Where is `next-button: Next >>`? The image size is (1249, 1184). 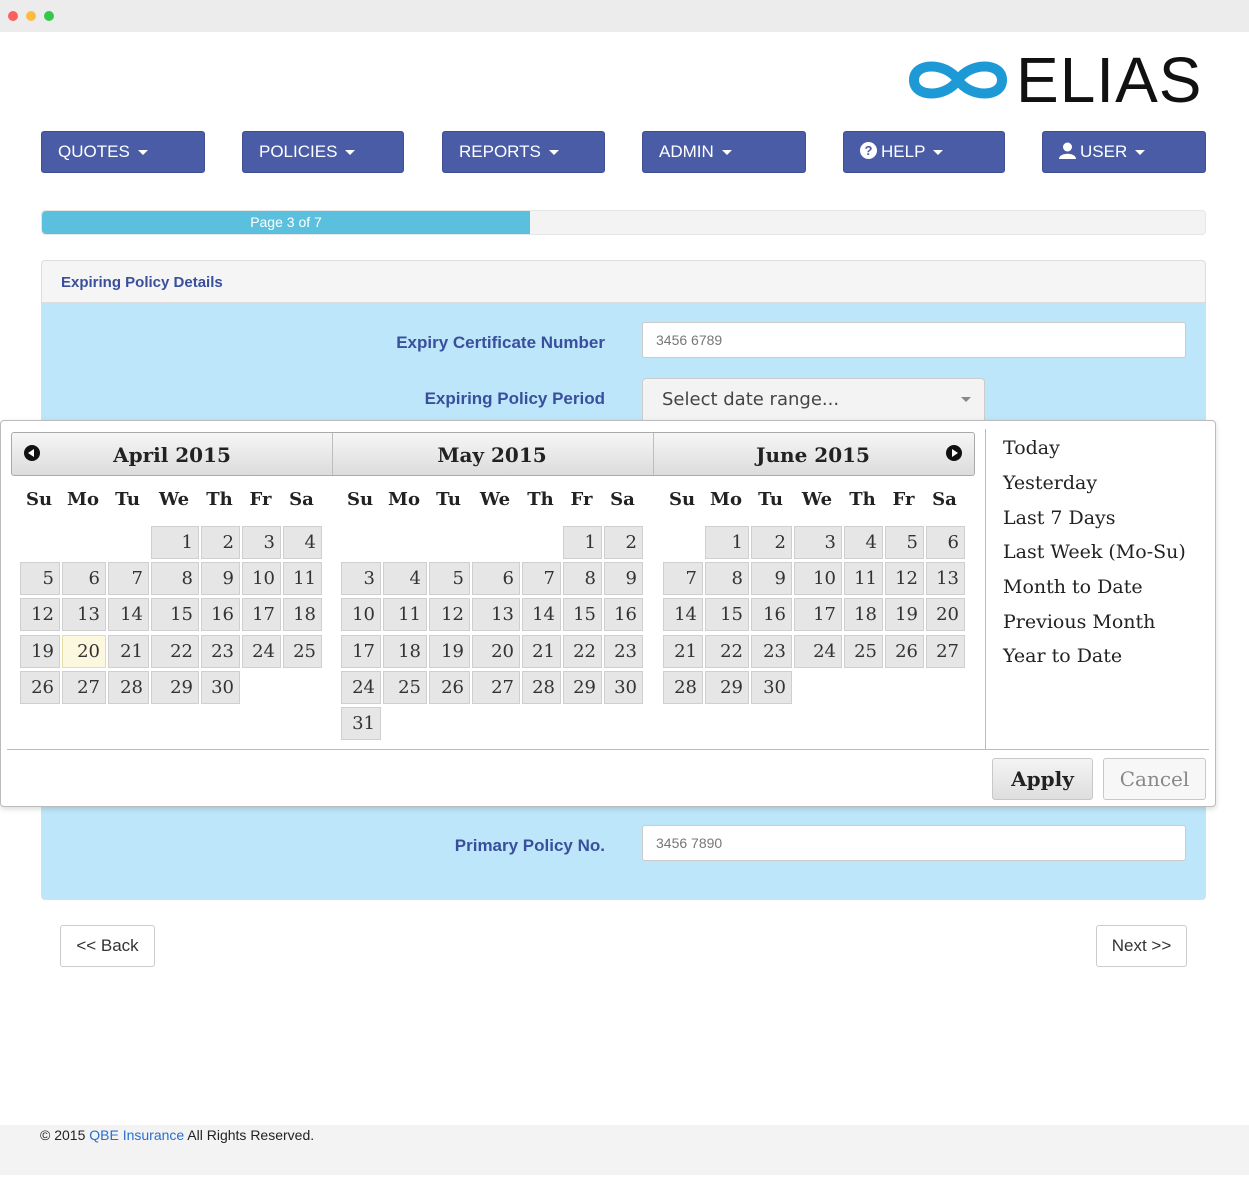
next-button: Next >> is located at coordinates (1141, 946).